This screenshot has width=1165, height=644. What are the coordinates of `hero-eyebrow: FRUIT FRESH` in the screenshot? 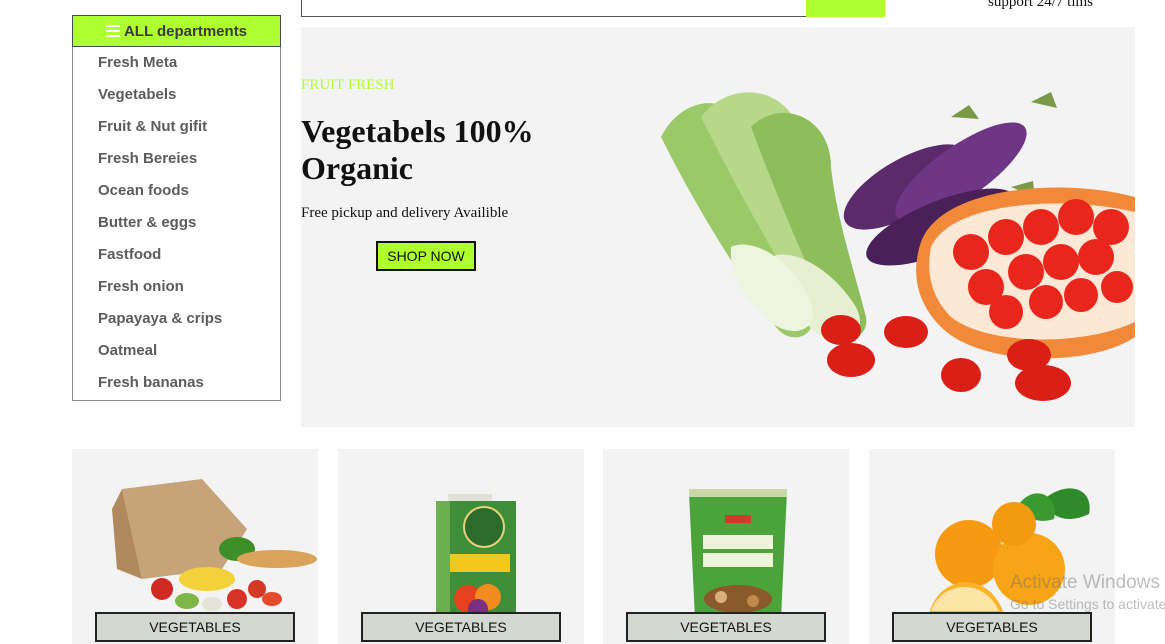 It's located at (348, 85).